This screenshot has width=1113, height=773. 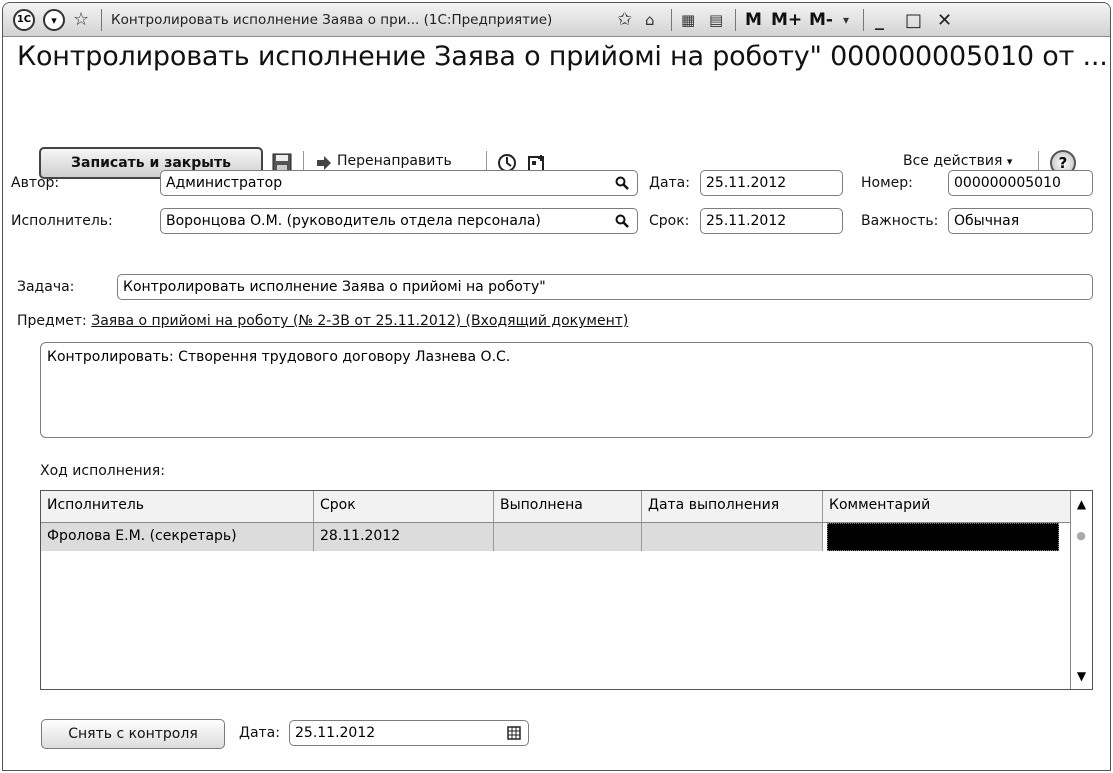 What do you see at coordinates (568, 506) in the screenshot?
I see `column-header-done: Выполнена` at bounding box center [568, 506].